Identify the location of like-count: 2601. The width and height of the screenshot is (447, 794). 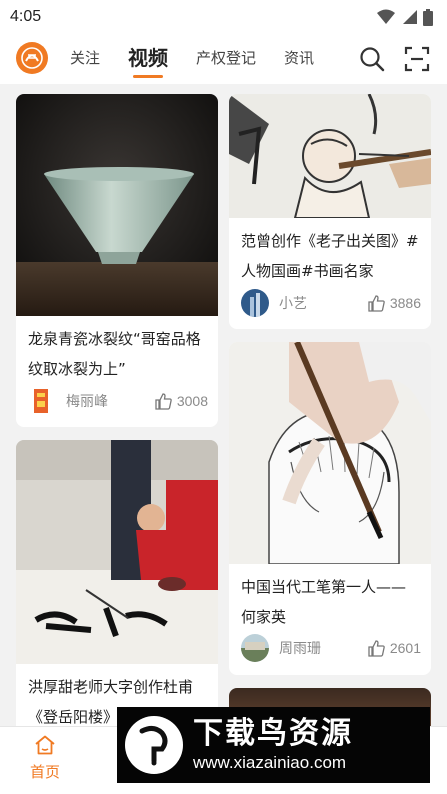
(394, 648).